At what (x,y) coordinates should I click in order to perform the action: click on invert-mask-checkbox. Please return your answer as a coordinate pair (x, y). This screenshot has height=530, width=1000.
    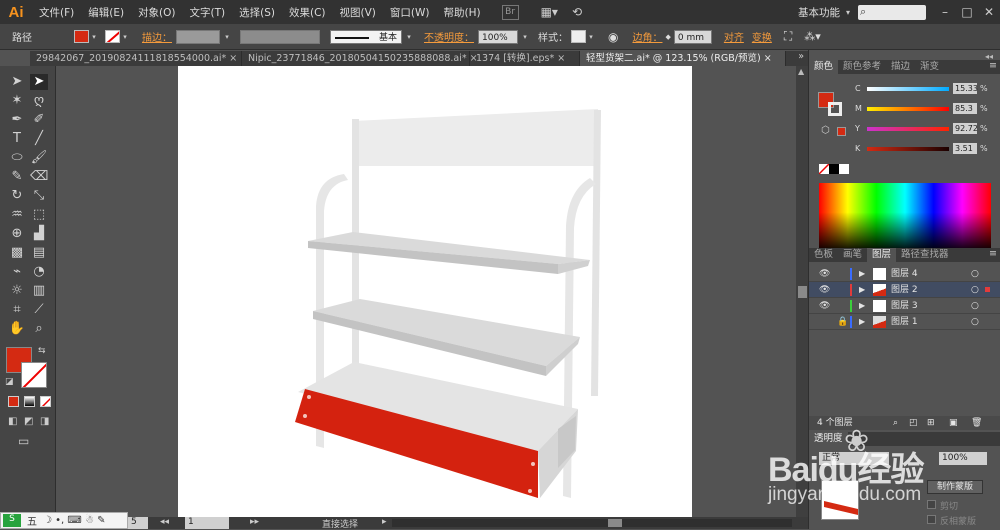
    Looking at the image, I should click on (931, 519).